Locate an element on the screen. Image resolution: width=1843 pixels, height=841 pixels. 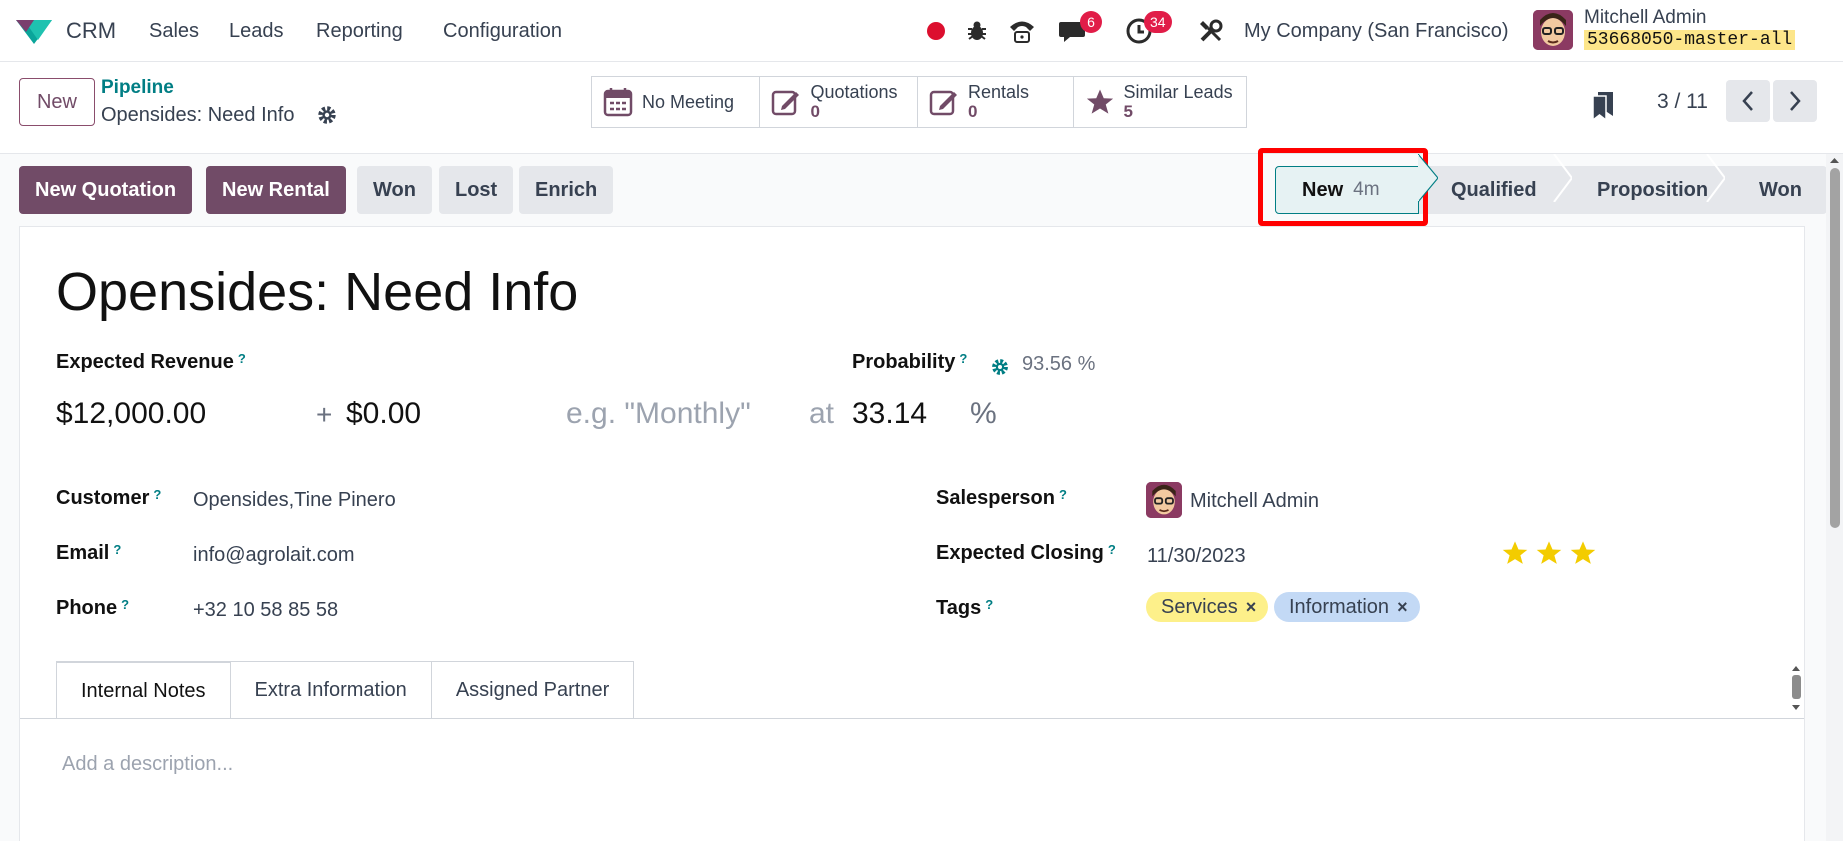
salesperson-label: Salesperson? is located at coordinates (1001, 498).